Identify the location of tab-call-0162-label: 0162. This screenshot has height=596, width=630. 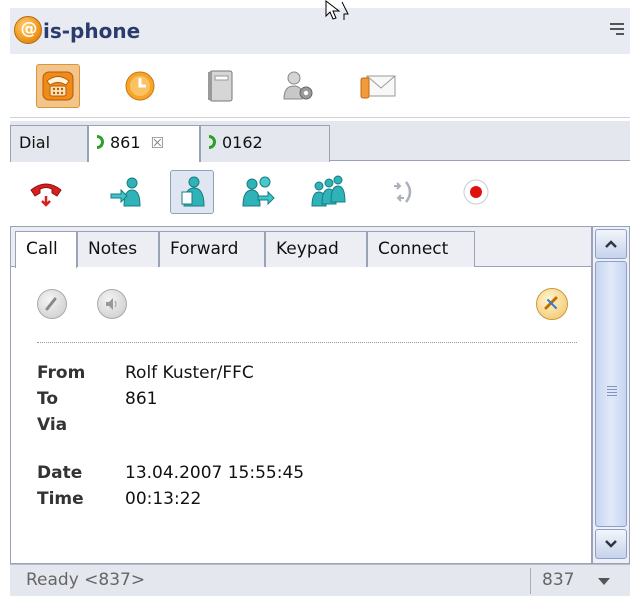
(242, 142).